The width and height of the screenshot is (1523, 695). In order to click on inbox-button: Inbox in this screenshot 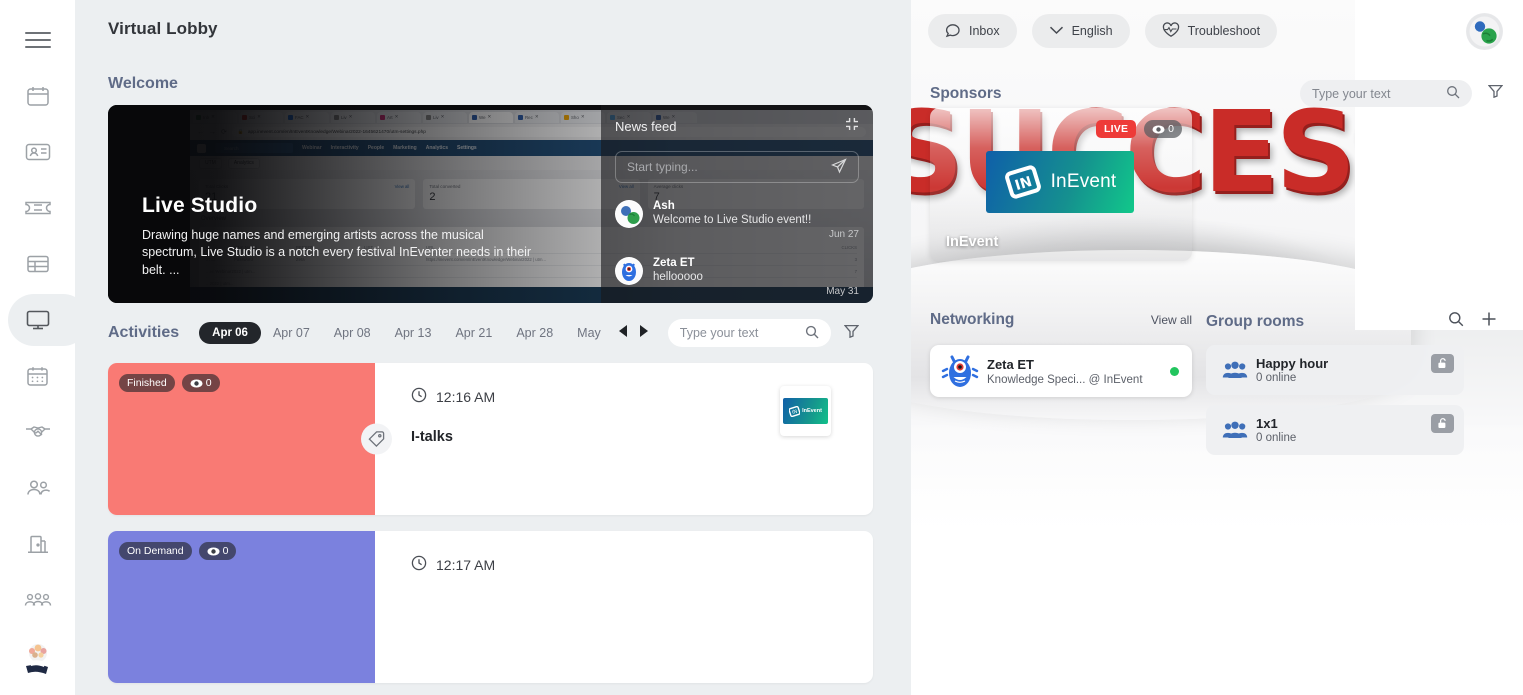, I will do `click(972, 31)`.